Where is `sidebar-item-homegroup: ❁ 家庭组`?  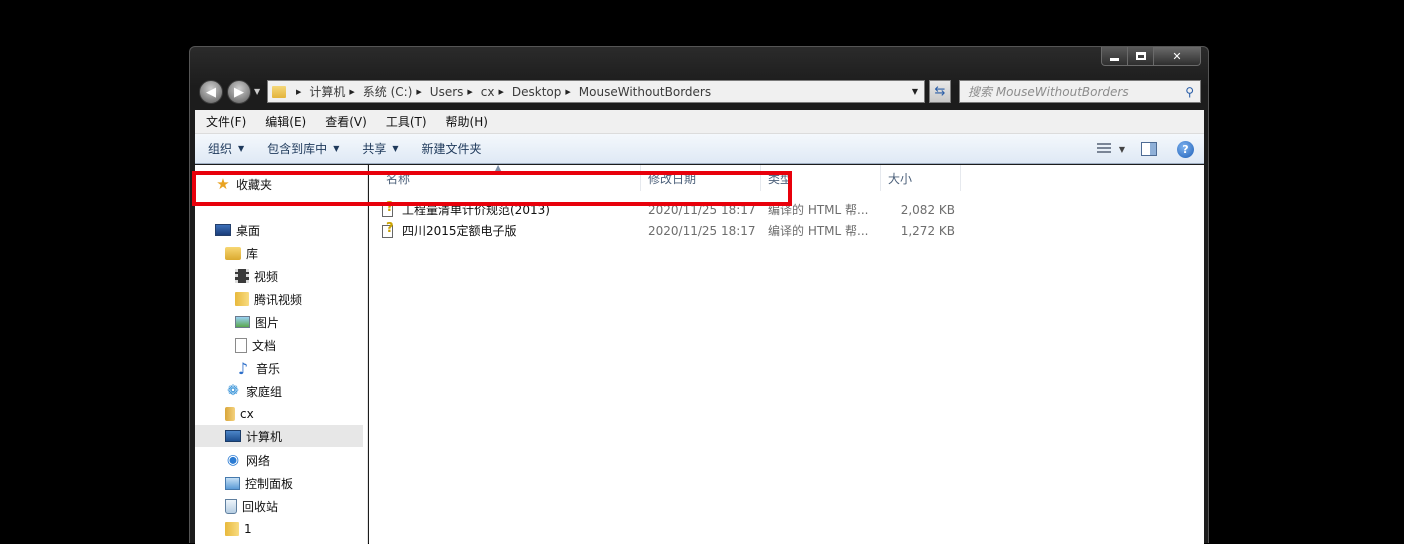 sidebar-item-homegroup: ❁ 家庭组 is located at coordinates (253, 391).